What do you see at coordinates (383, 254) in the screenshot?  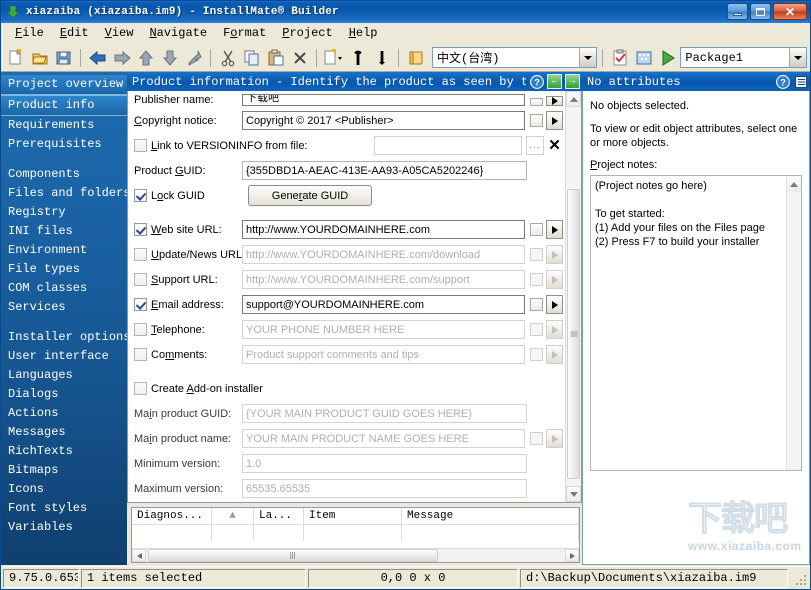 I see `update-url-input: http://www.YOURDOMAINHERE.com/download` at bounding box center [383, 254].